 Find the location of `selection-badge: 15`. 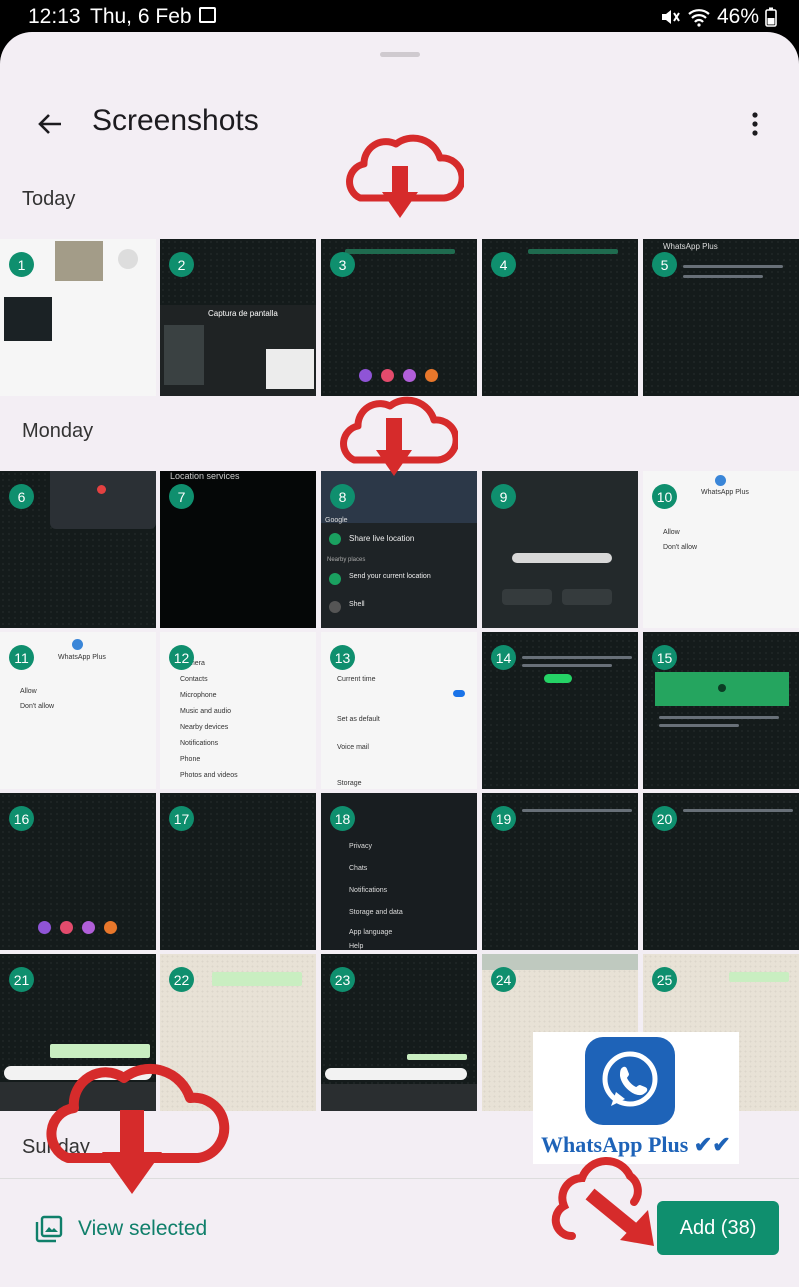

selection-badge: 15 is located at coordinates (664, 657).